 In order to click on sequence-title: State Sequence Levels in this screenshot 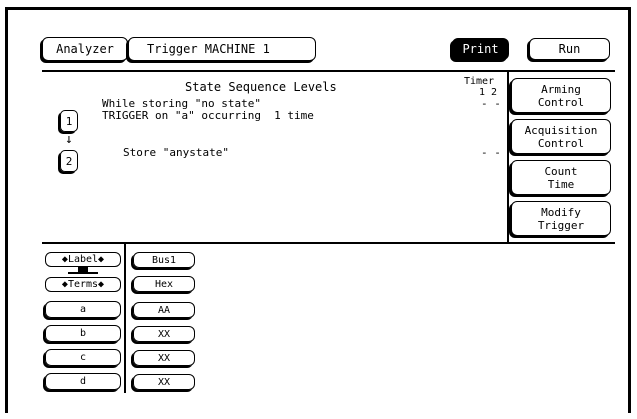, I will do `click(261, 87)`.